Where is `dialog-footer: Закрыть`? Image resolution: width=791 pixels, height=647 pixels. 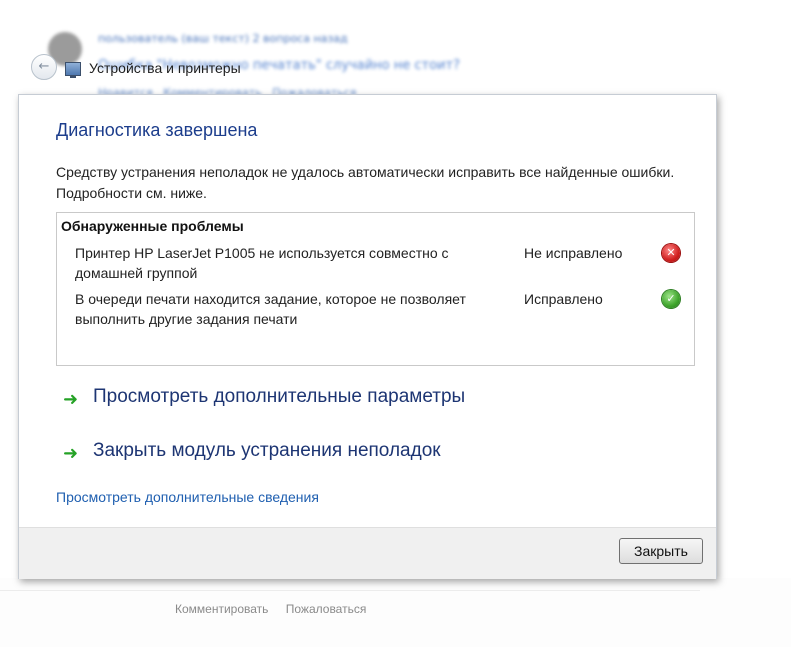 dialog-footer: Закрыть is located at coordinates (367, 553).